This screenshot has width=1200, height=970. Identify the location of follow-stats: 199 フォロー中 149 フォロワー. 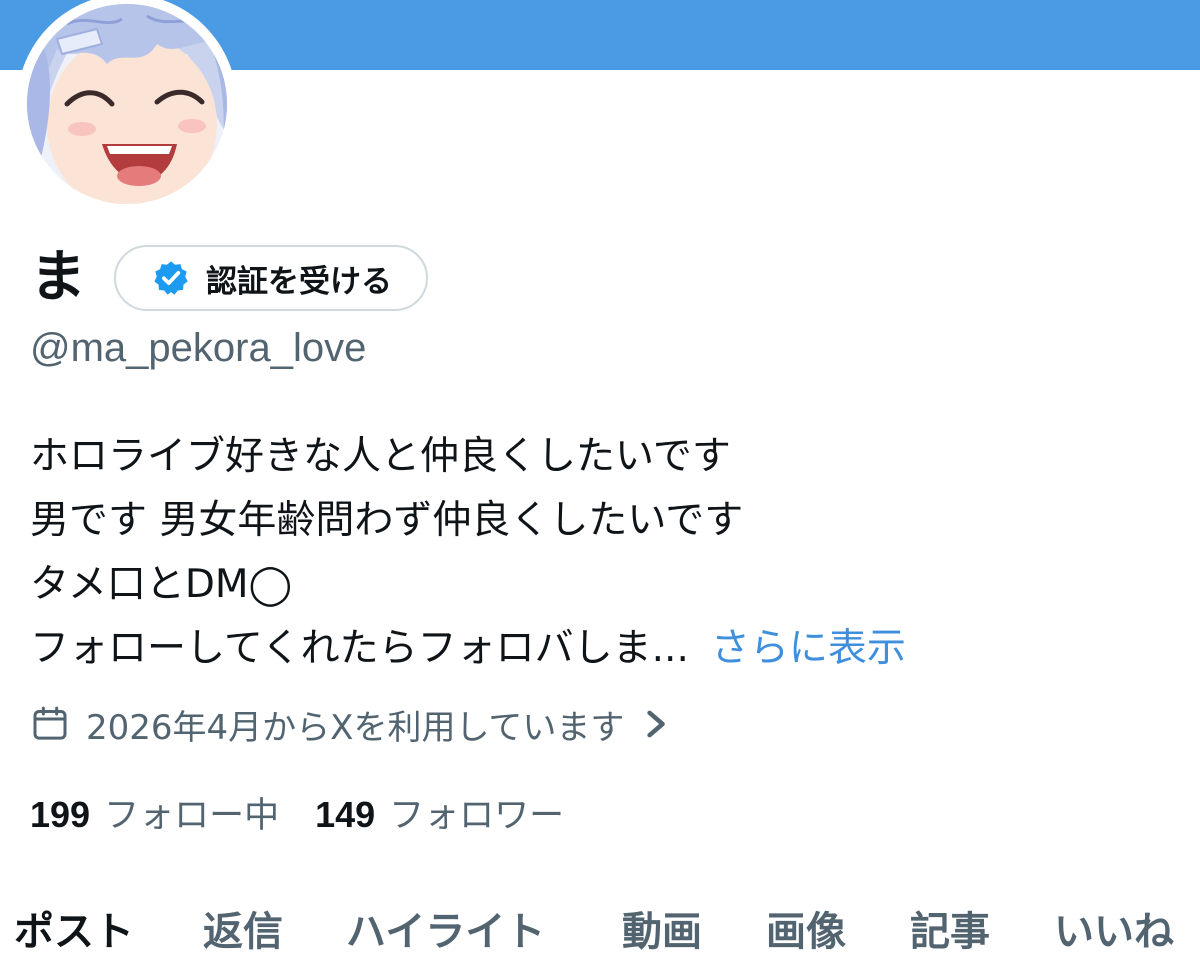
(315, 812).